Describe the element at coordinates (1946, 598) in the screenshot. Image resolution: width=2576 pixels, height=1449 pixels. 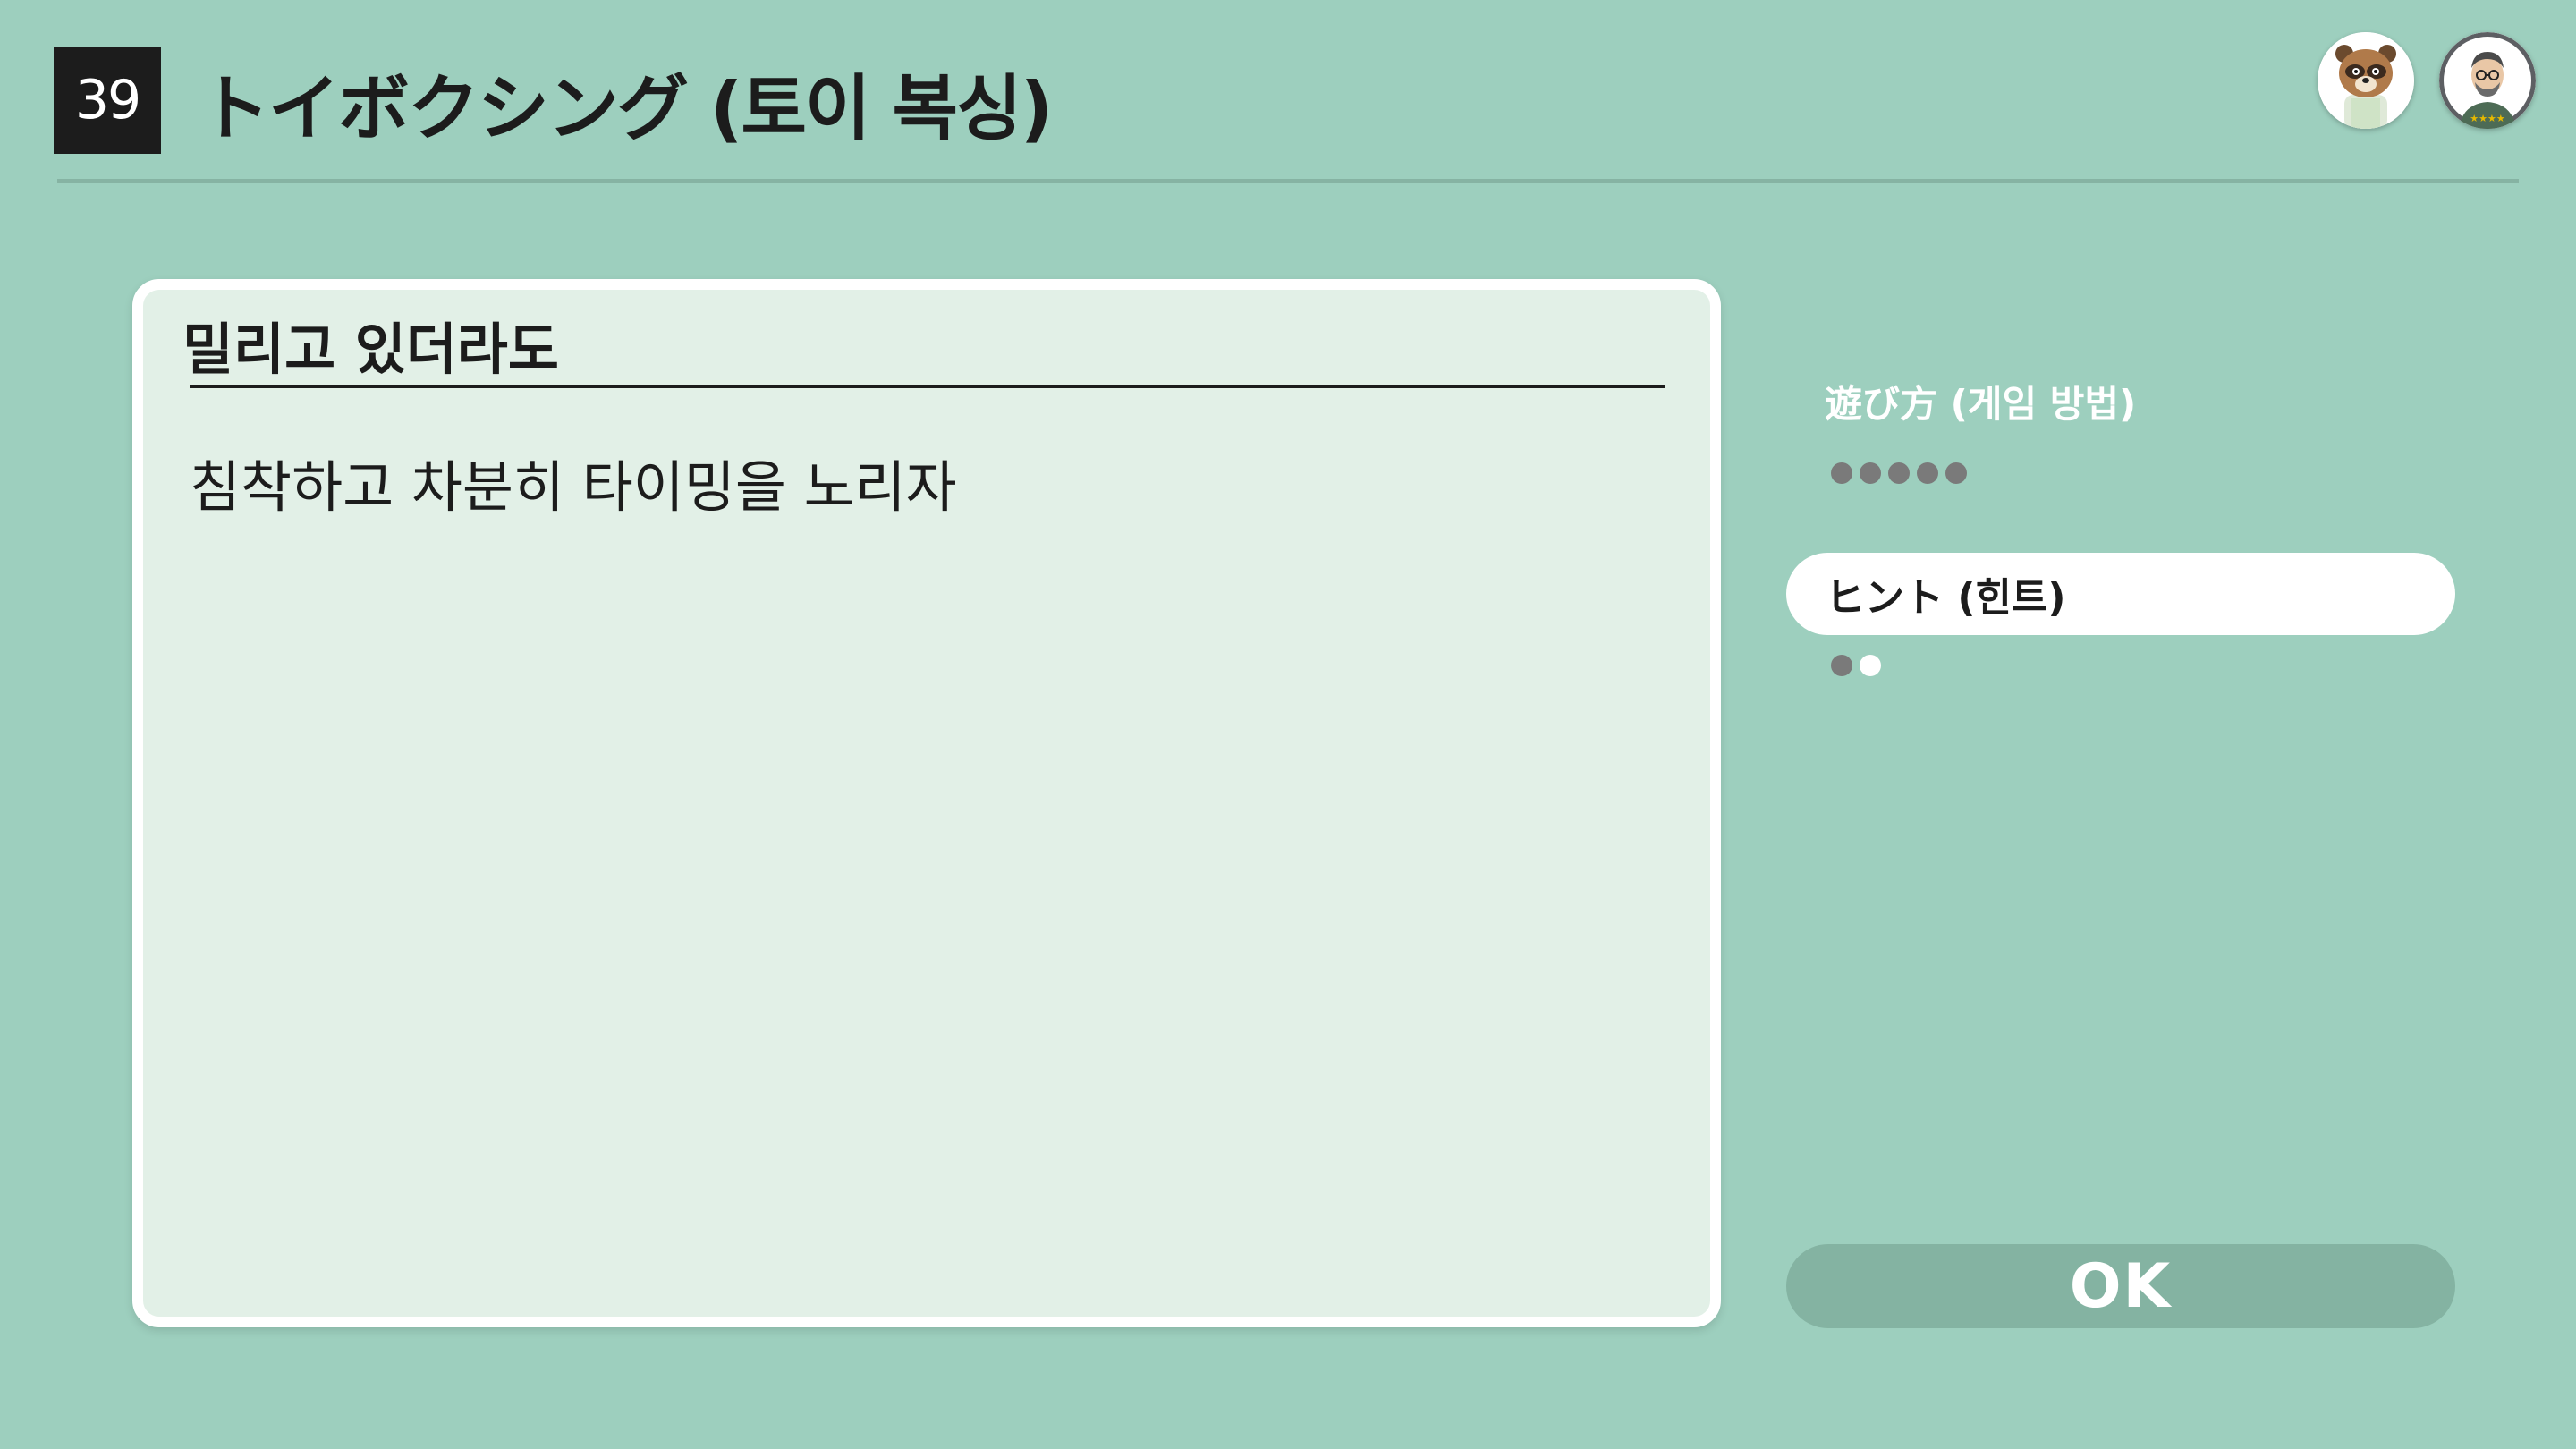
I see `menu-item-hint-label: ヒント (힌트)` at that location.